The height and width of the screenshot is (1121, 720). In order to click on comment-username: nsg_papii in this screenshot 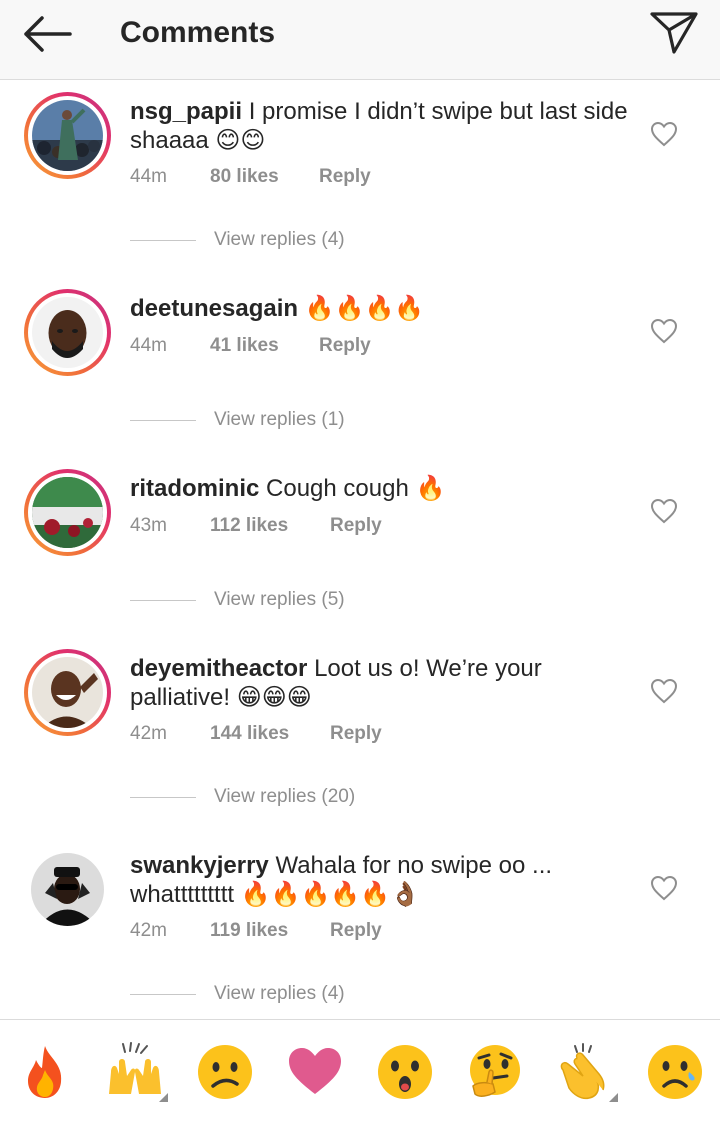, I will do `click(186, 111)`.